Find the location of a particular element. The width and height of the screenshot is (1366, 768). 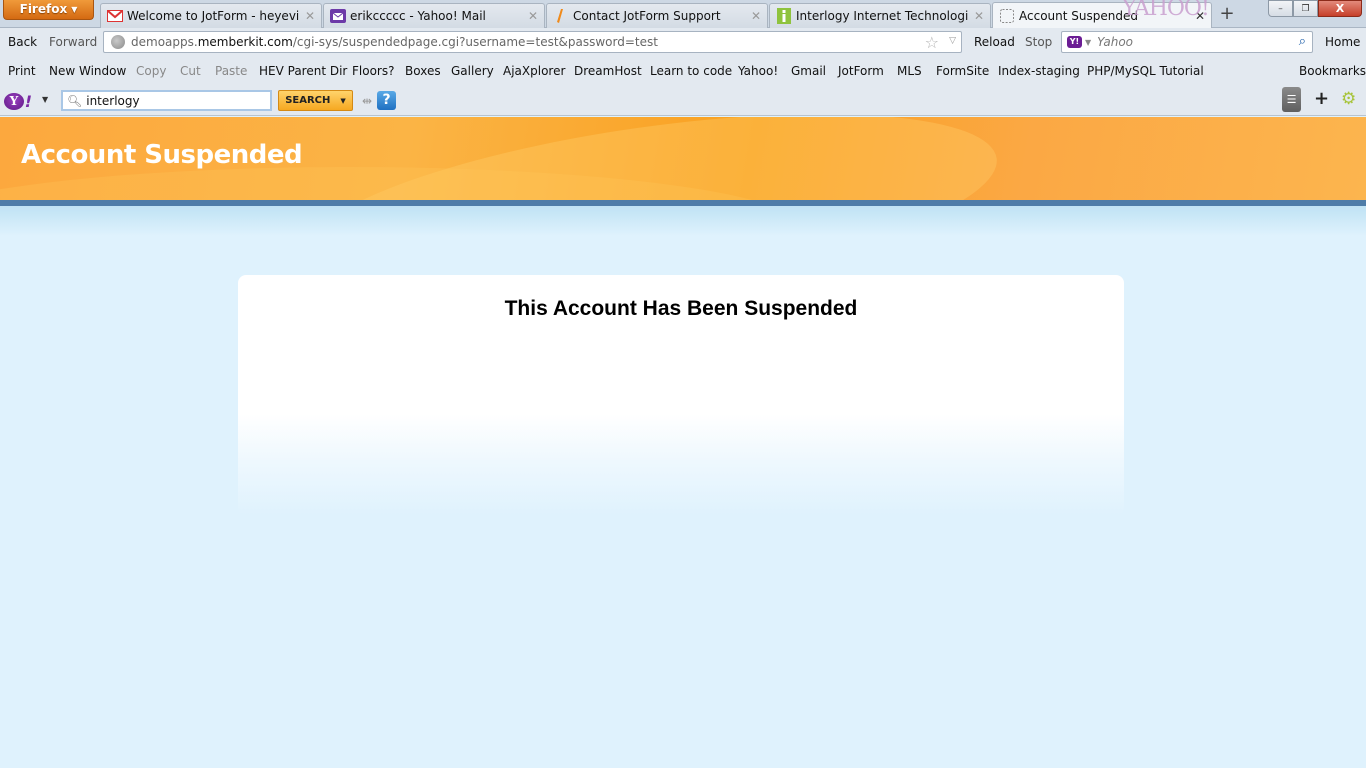

yahoo-search-field: 🔍︎ is located at coordinates (166, 100).